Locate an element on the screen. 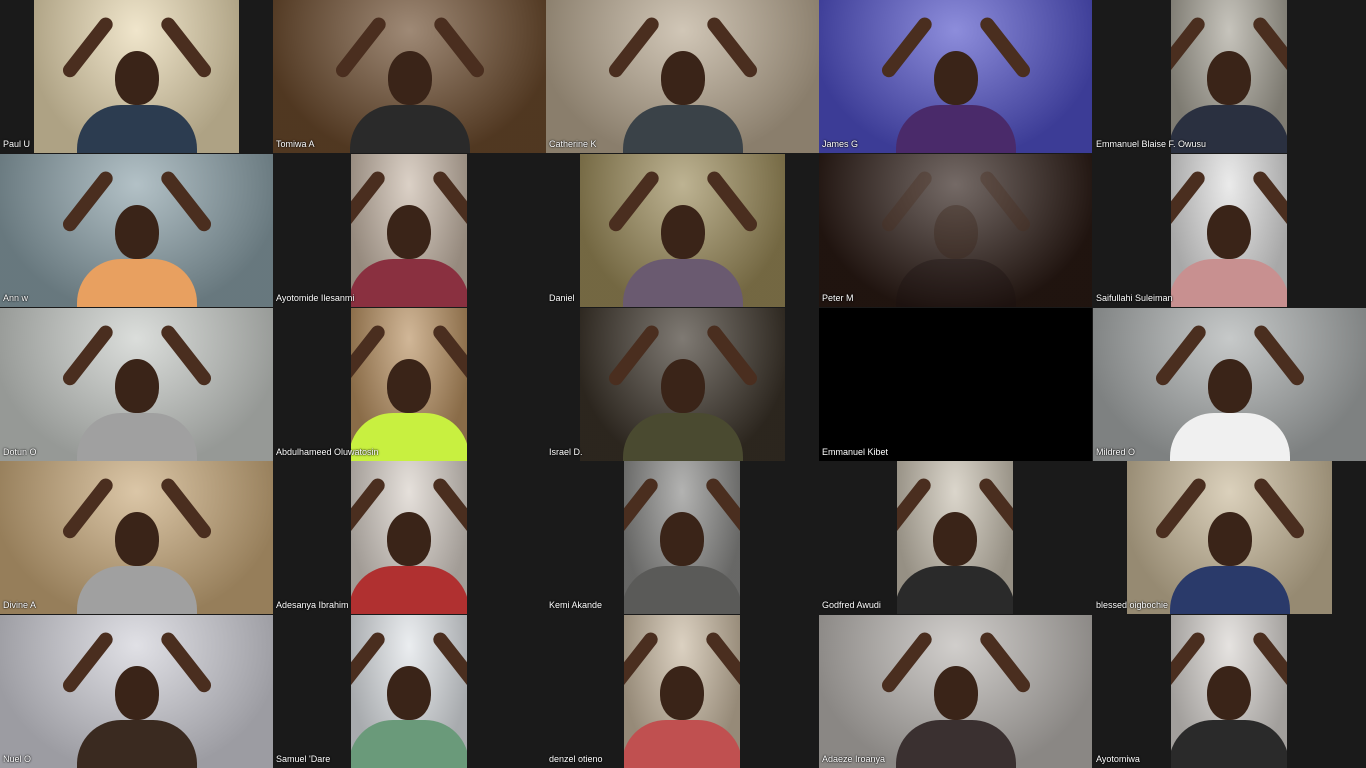 This screenshot has height=768, width=1366. participant-name-label: James G is located at coordinates (840, 144).